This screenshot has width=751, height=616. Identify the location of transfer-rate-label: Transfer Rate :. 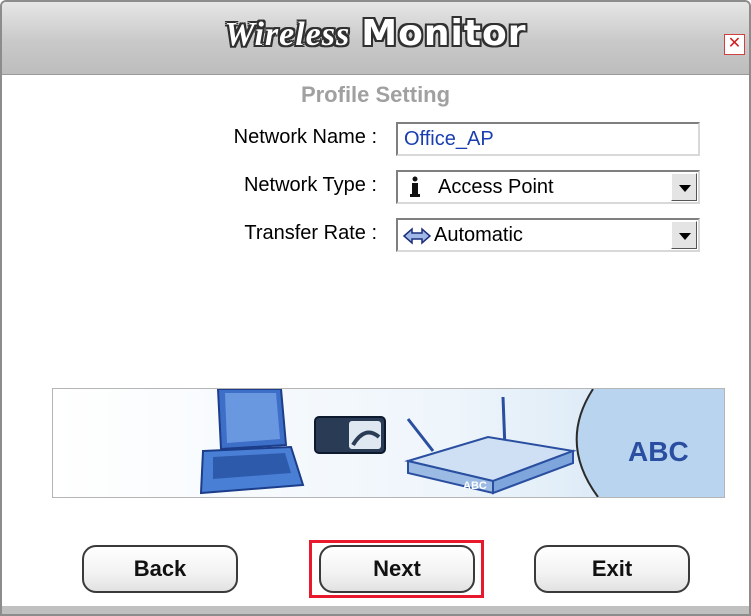
(310, 233).